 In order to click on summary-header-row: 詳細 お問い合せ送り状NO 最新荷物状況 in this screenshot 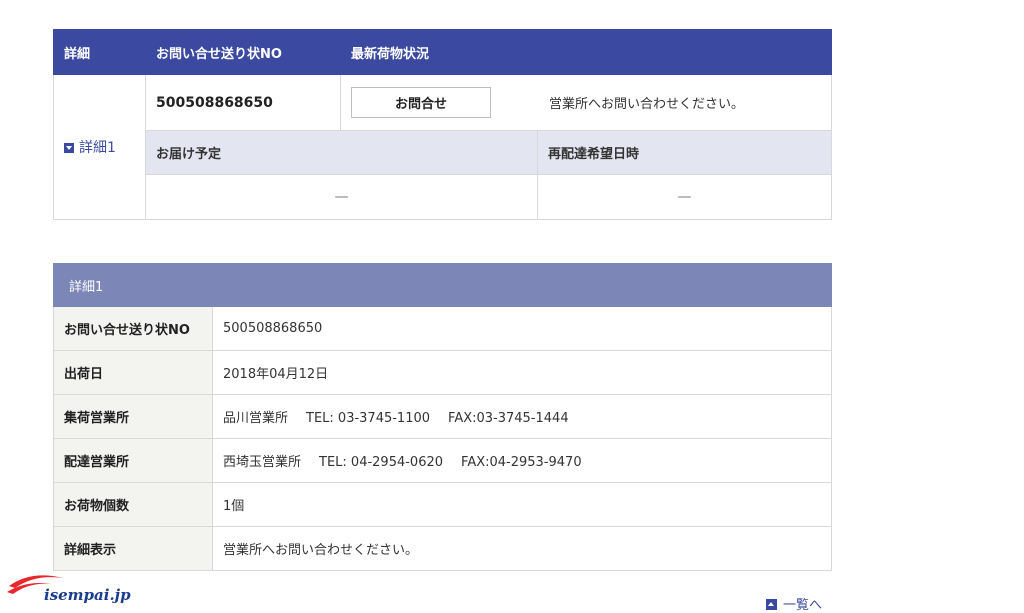, I will do `click(443, 52)`.